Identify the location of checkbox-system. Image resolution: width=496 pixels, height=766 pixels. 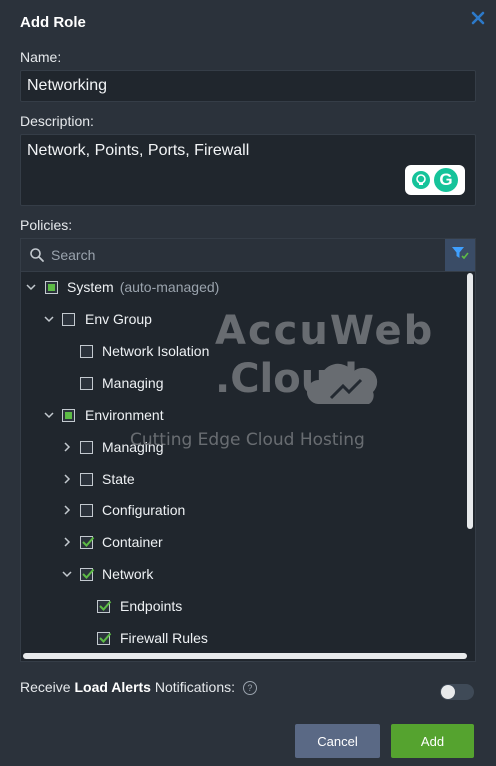
(51, 287).